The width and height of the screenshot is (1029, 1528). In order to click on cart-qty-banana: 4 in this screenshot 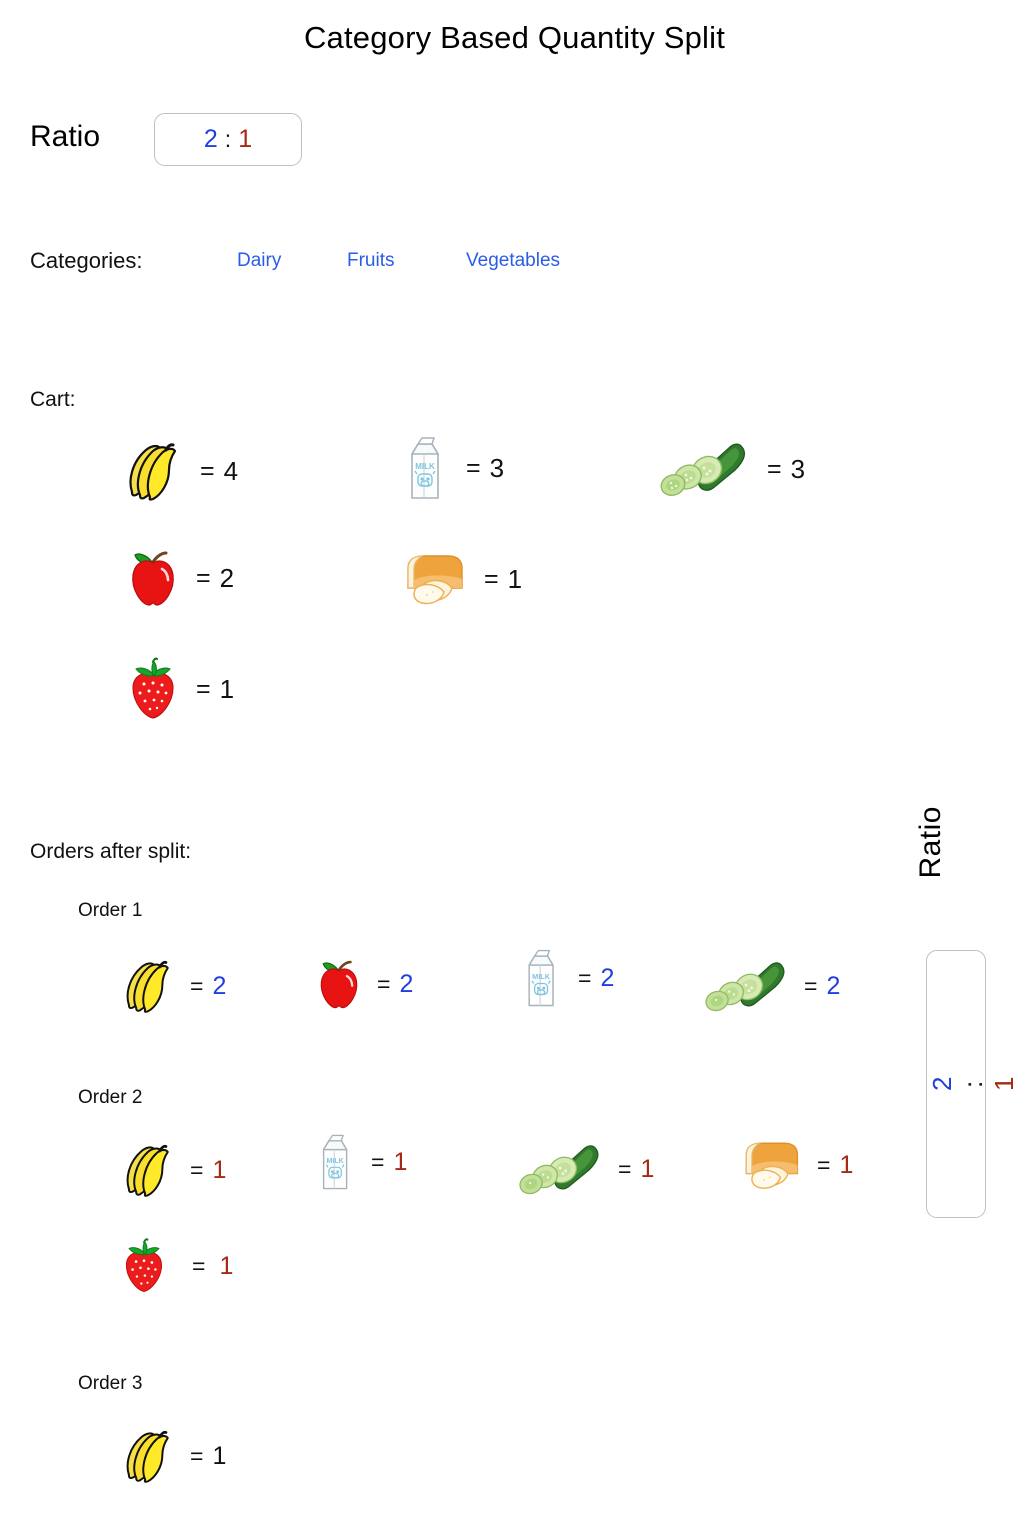, I will do `click(231, 470)`.